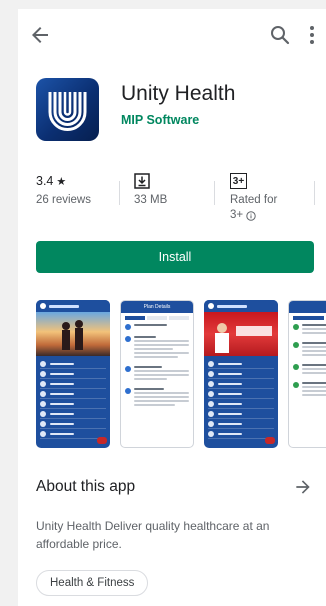  I want to click on arrow-forward-icon, so click(303, 487).